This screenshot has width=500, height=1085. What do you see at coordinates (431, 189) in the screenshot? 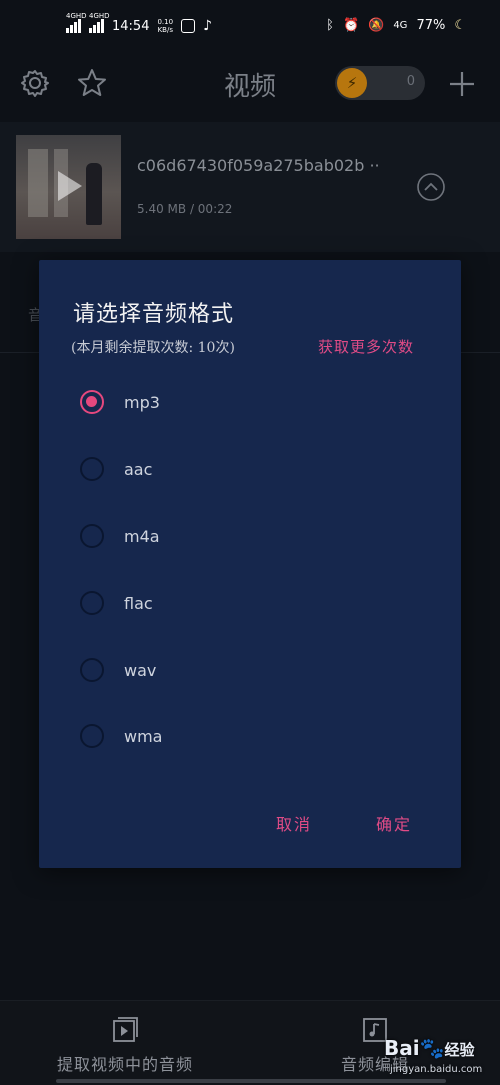
I see `chevron-up-icon` at bounding box center [431, 189].